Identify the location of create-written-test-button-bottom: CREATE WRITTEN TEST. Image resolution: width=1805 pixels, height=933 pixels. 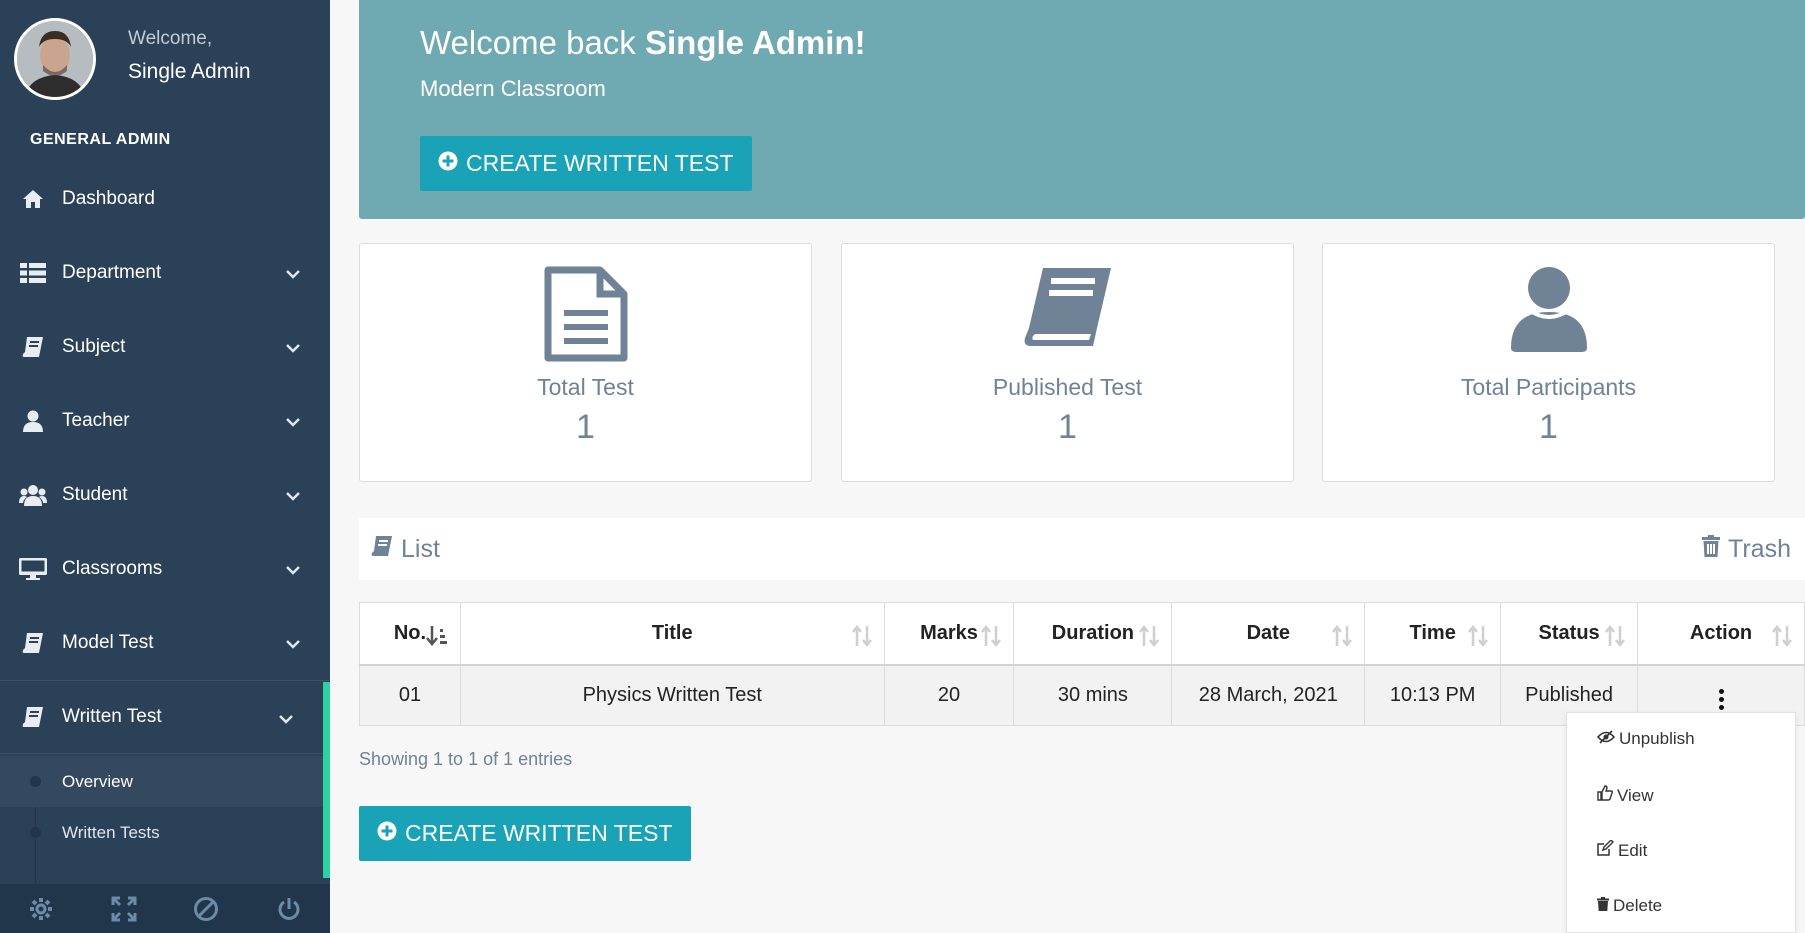
(525, 833).